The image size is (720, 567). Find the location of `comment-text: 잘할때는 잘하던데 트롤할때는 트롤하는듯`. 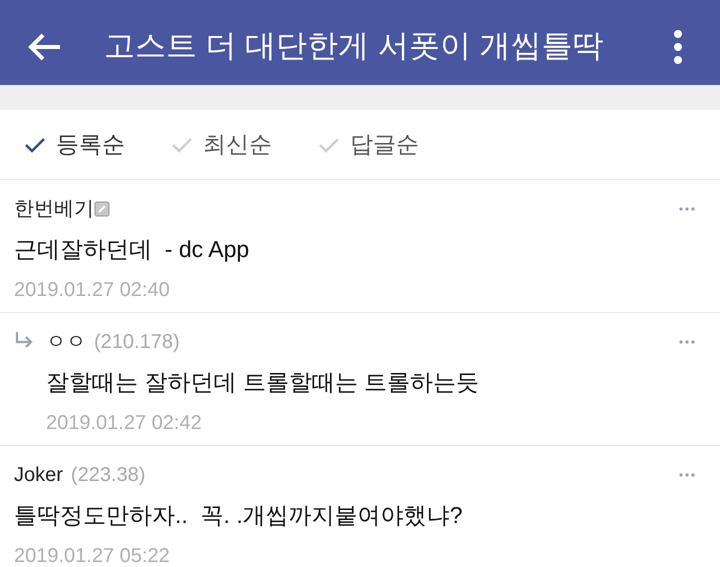

comment-text: 잘할때는 잘하던데 트롤할때는 트롤하는듯 is located at coordinates (263, 382).